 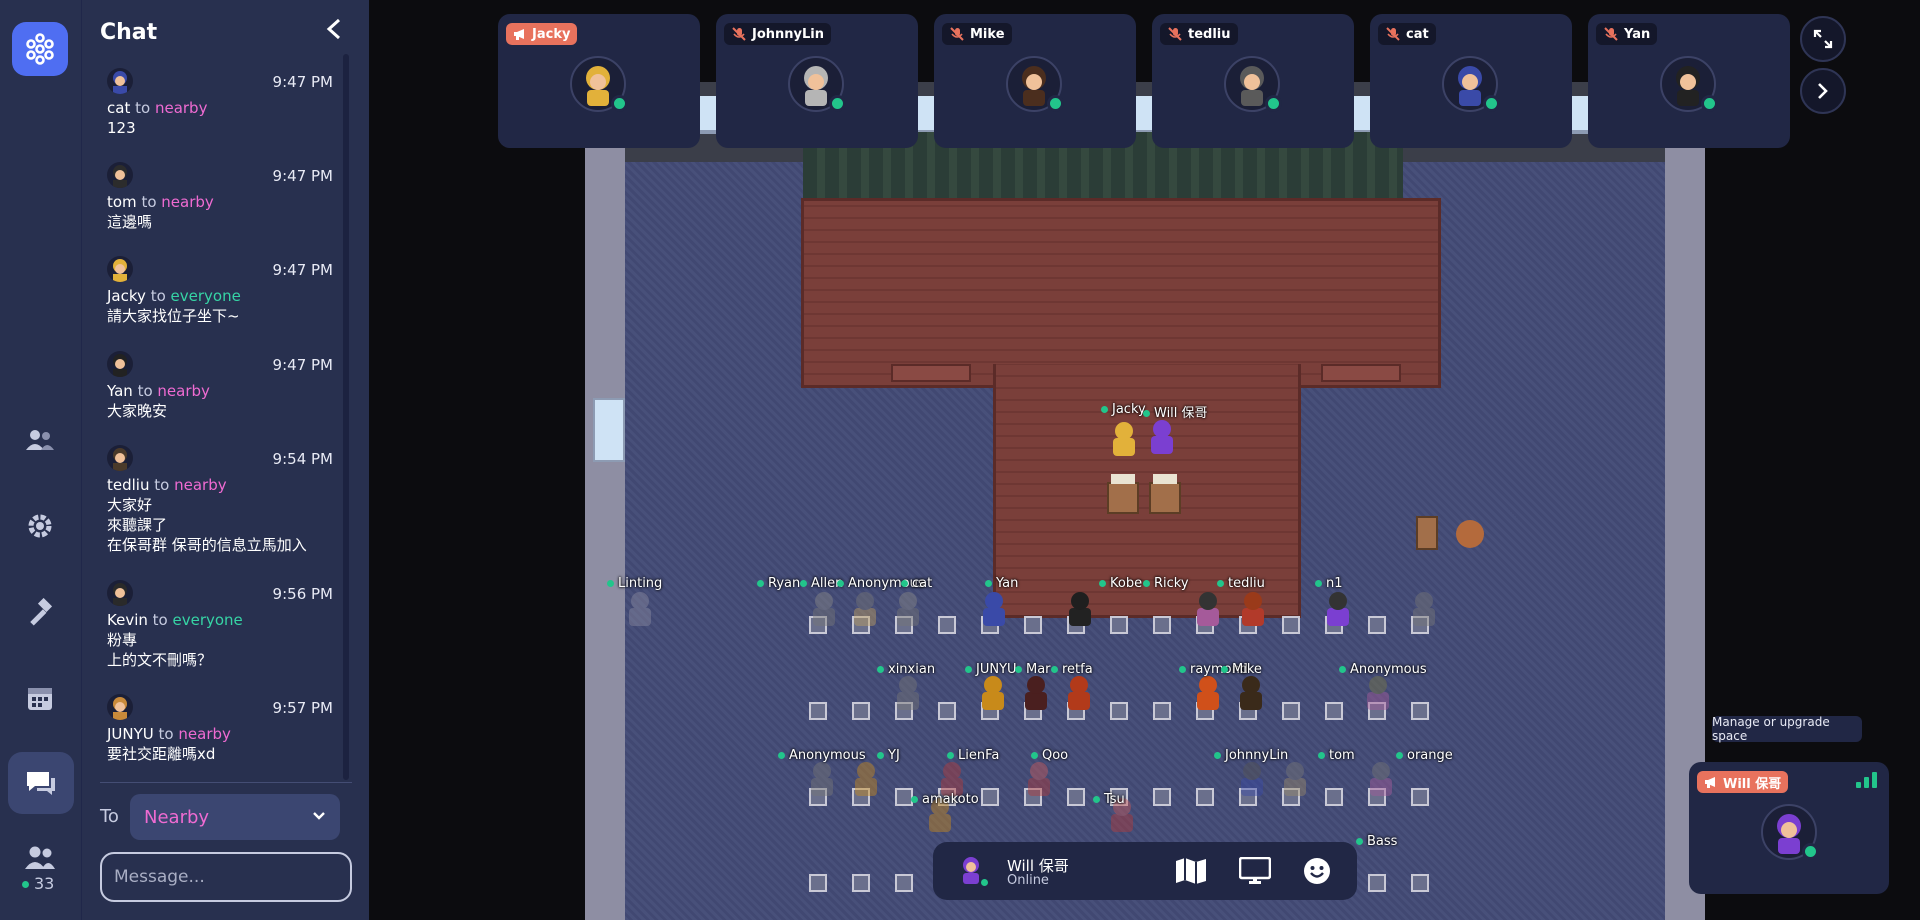 I want to click on chat-scrollbar, so click(x=346, y=417).